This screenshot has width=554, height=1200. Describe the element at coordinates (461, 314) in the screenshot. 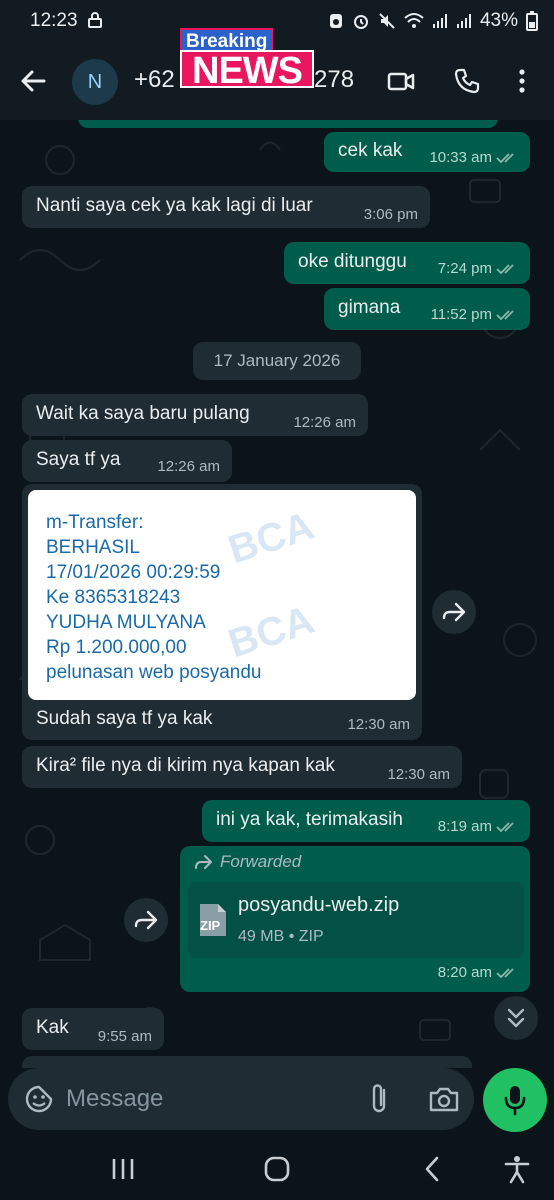

I see `message-time: 11:52 pm` at that location.